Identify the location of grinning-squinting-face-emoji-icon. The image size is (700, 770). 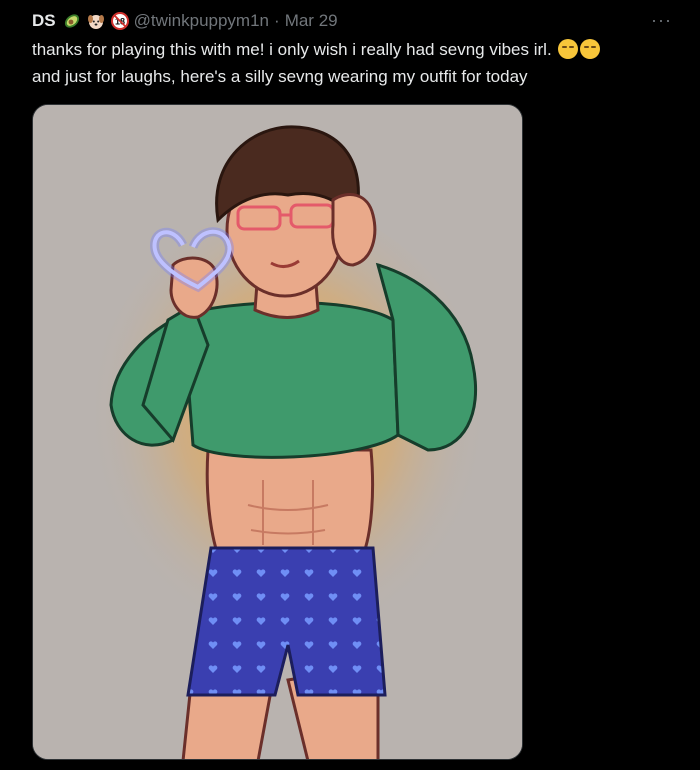
(590, 49).